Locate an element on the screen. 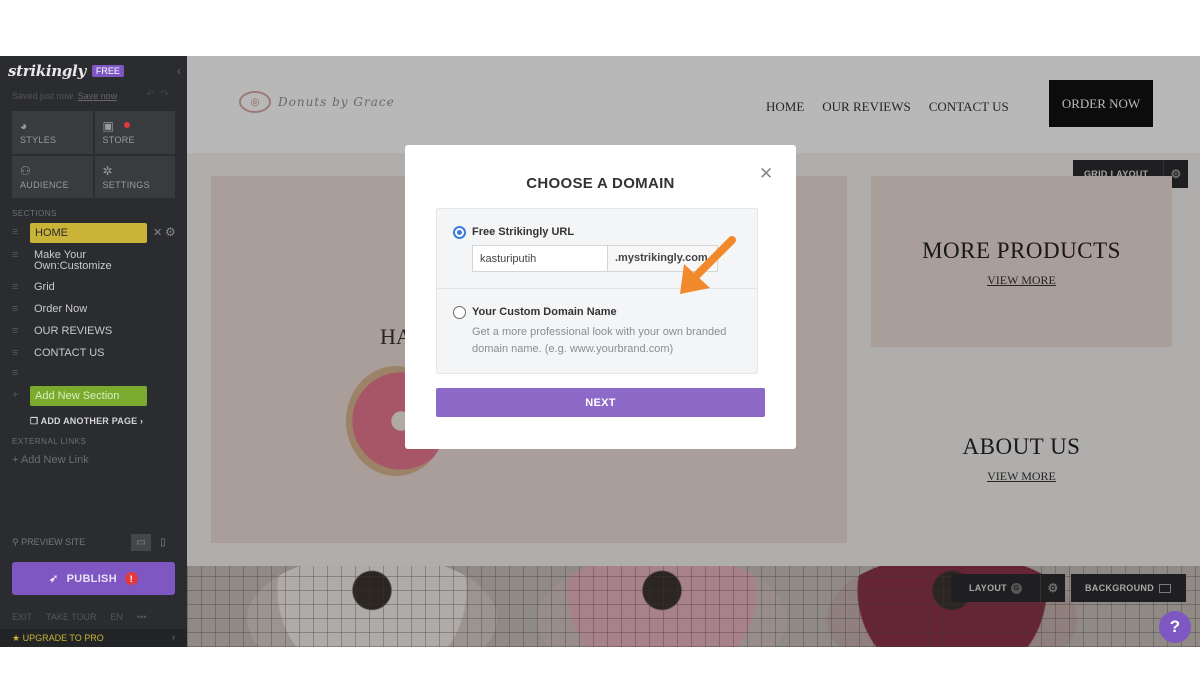 The width and height of the screenshot is (1200, 675). notification-dot is located at coordinates (126, 125).